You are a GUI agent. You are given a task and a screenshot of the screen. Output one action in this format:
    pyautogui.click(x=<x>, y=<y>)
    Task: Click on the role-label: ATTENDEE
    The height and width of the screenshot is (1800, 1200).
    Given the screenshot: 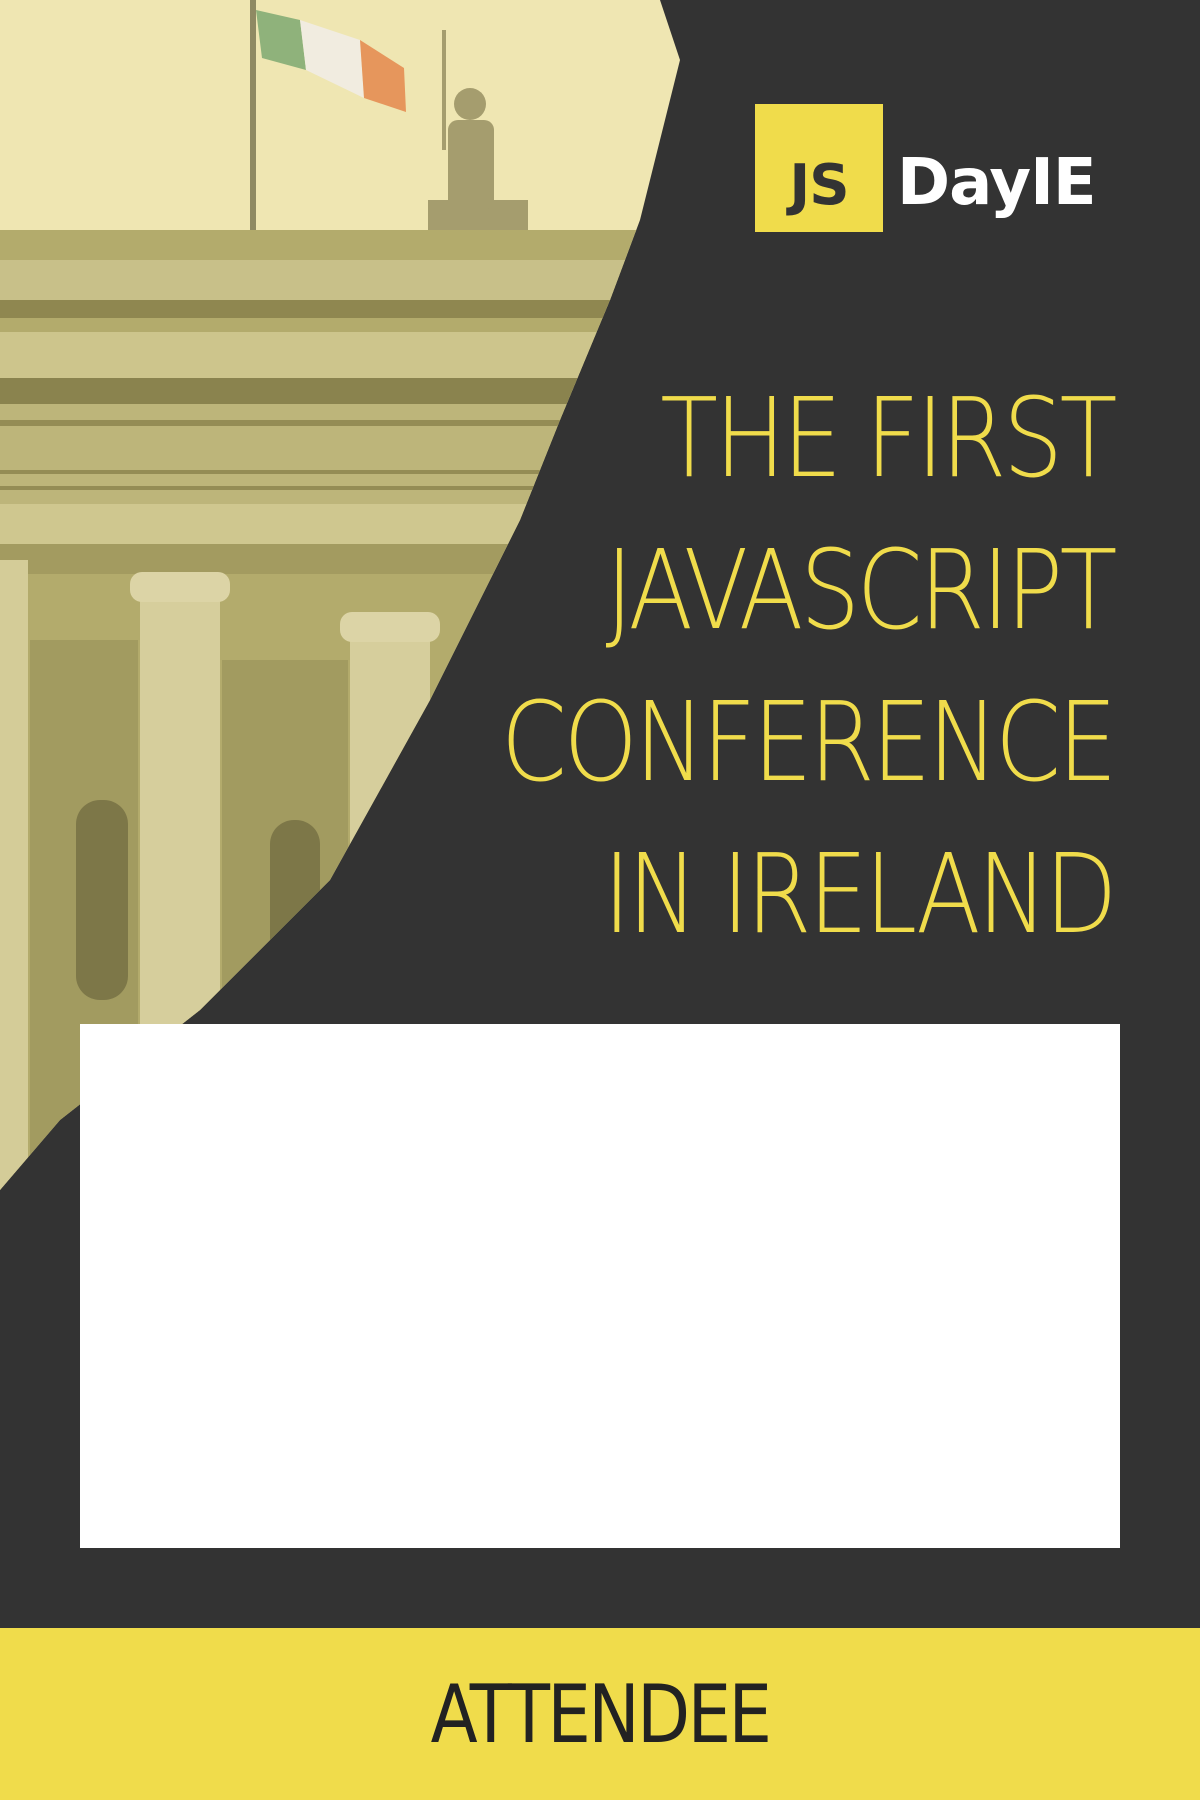 What is the action you would take?
    pyautogui.click(x=601, y=1714)
    